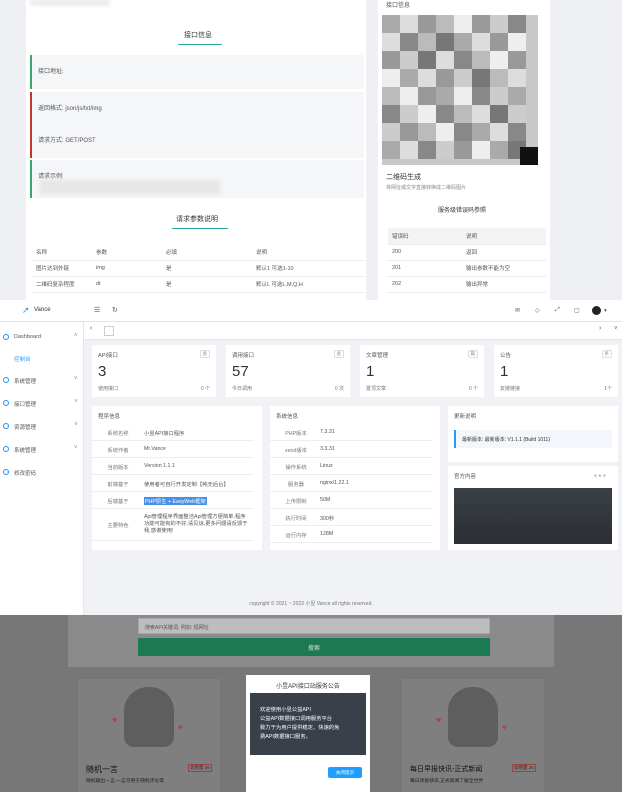  I want to click on table-header-row: 错误码 说明, so click(467, 236).